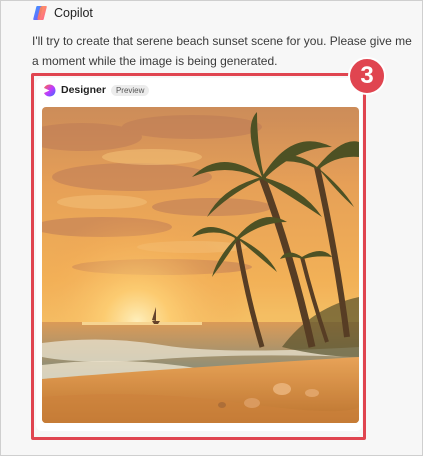 Image resolution: width=423 pixels, height=456 pixels. What do you see at coordinates (130, 90) in the screenshot?
I see `preview-badge: Preview` at bounding box center [130, 90].